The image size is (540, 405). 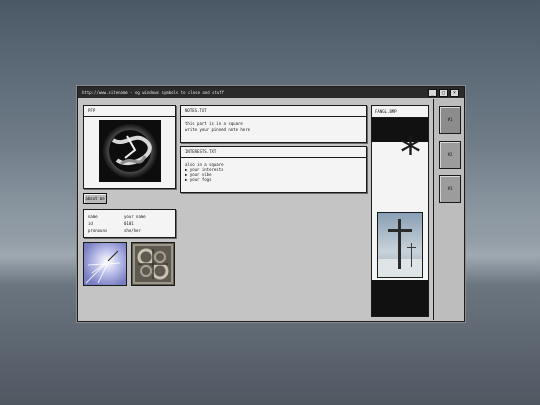 What do you see at coordinates (129, 111) in the screenshot?
I see `pfp-panel-title: PFP` at bounding box center [129, 111].